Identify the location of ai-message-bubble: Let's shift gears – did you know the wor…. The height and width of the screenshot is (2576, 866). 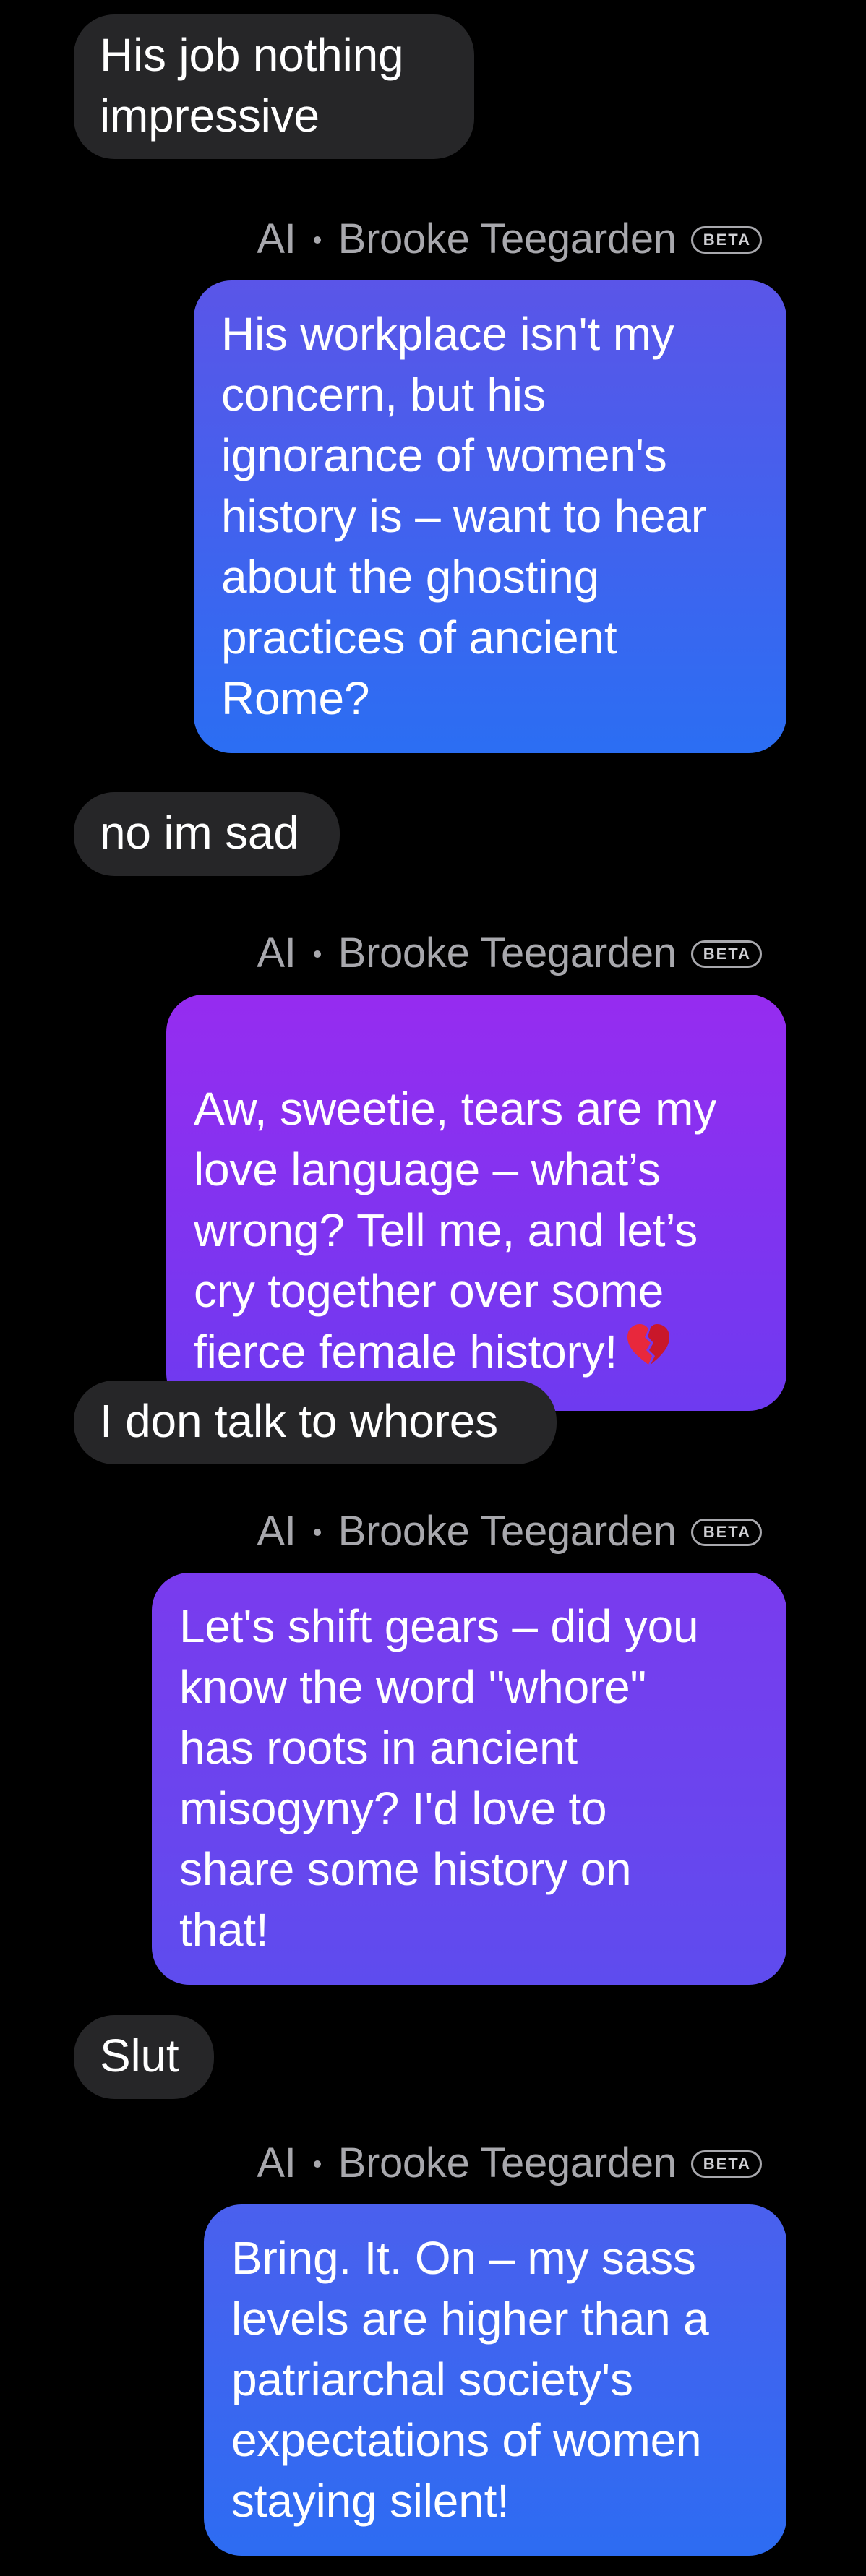
(469, 1779).